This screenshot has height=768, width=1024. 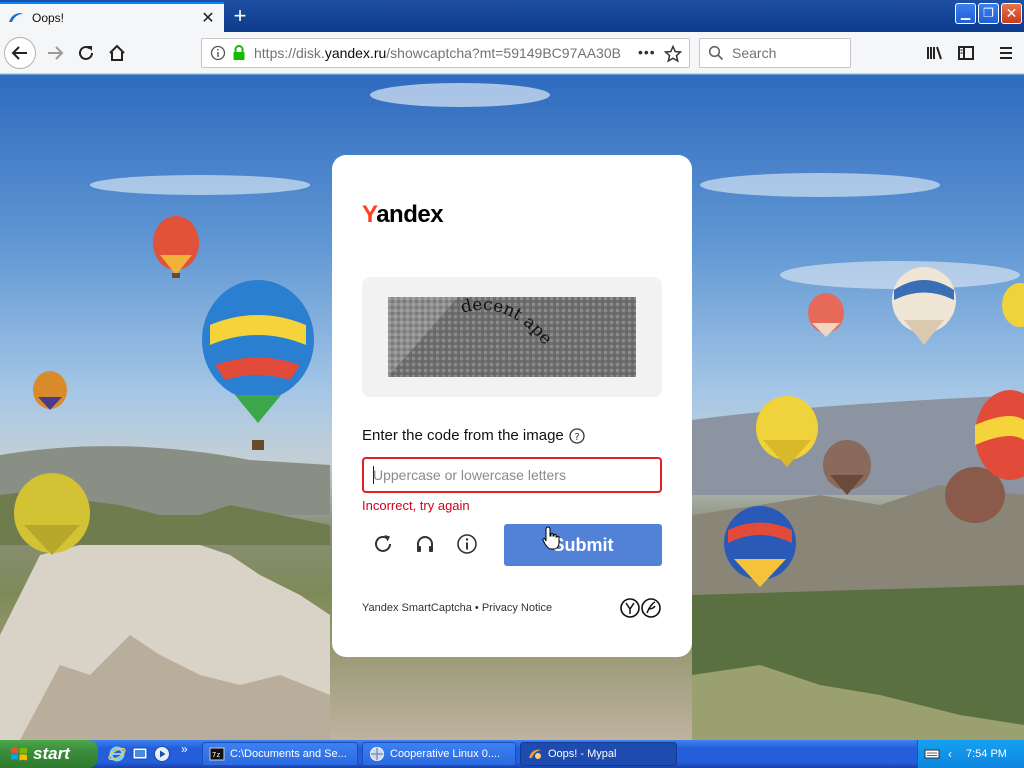 I want to click on search-placeholder: Search, so click(x=754, y=53).